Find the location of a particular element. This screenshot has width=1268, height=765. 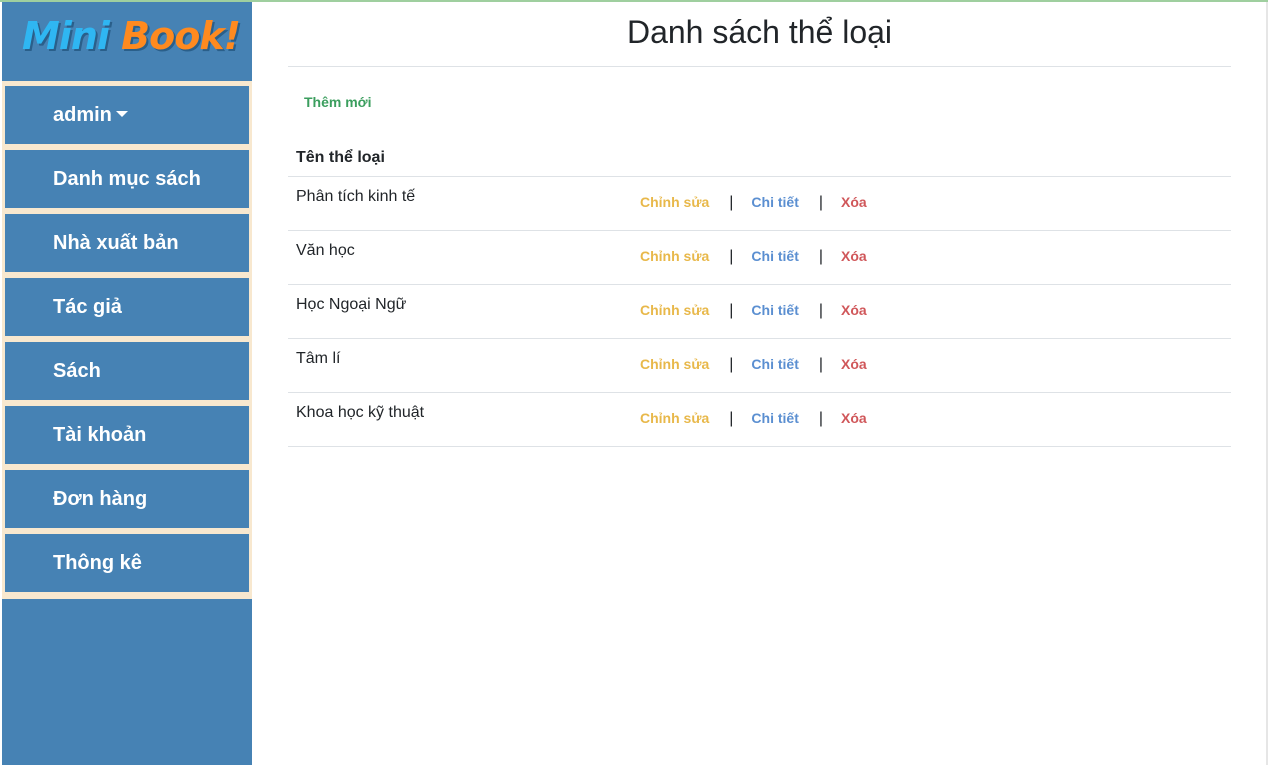

sidebar-item-admin: admin is located at coordinates (127, 115).